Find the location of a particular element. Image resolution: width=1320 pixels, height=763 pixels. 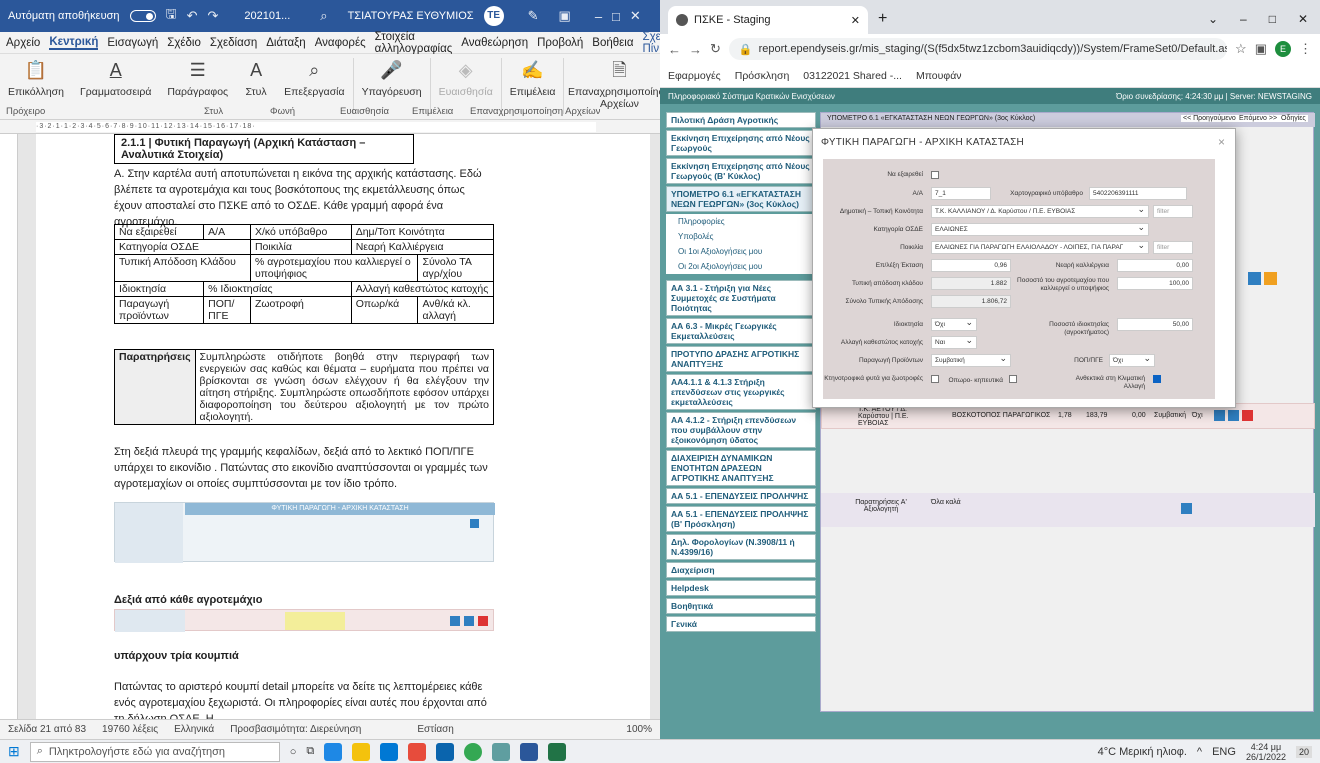

vertical-ruler is located at coordinates (9, 426).